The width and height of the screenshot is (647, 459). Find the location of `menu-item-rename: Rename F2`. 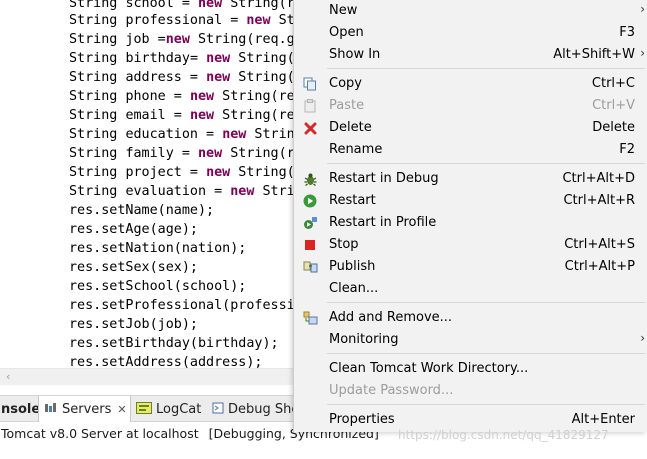

menu-item-rename: Rename F2 is located at coordinates (470, 150).